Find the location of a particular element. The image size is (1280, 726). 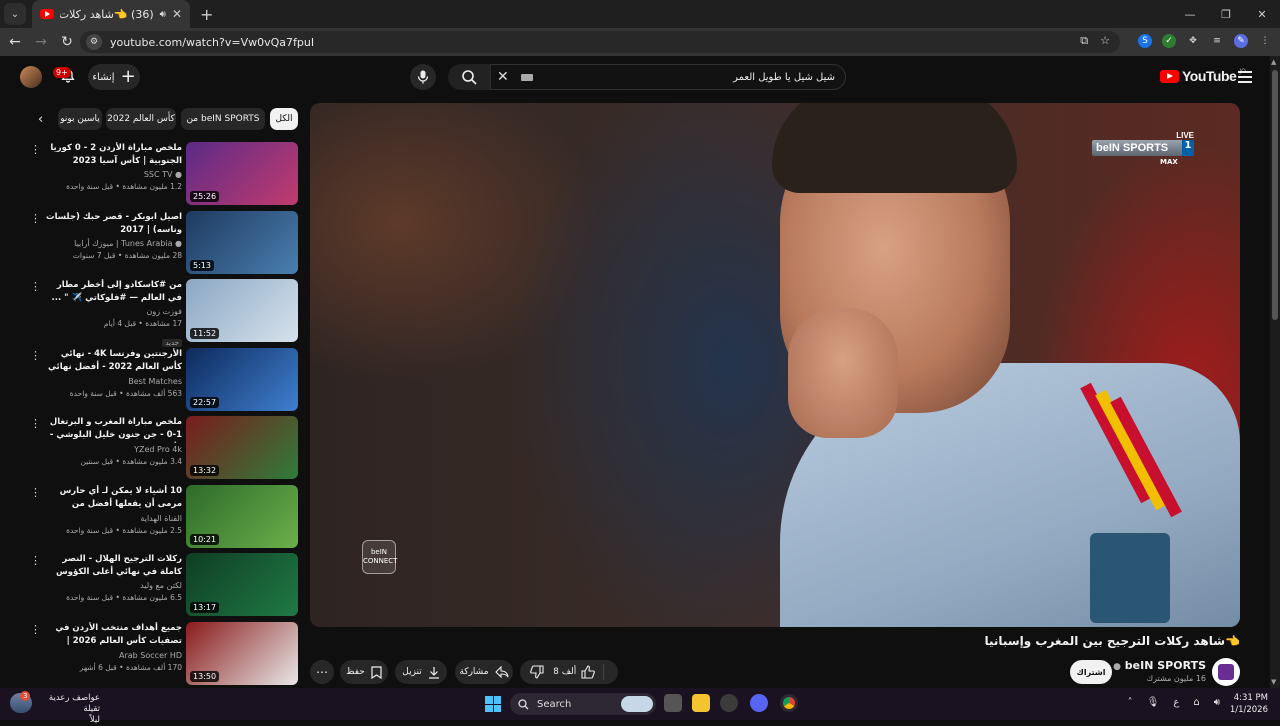

recommendation-thumbnail: 13:17 is located at coordinates (242, 584).